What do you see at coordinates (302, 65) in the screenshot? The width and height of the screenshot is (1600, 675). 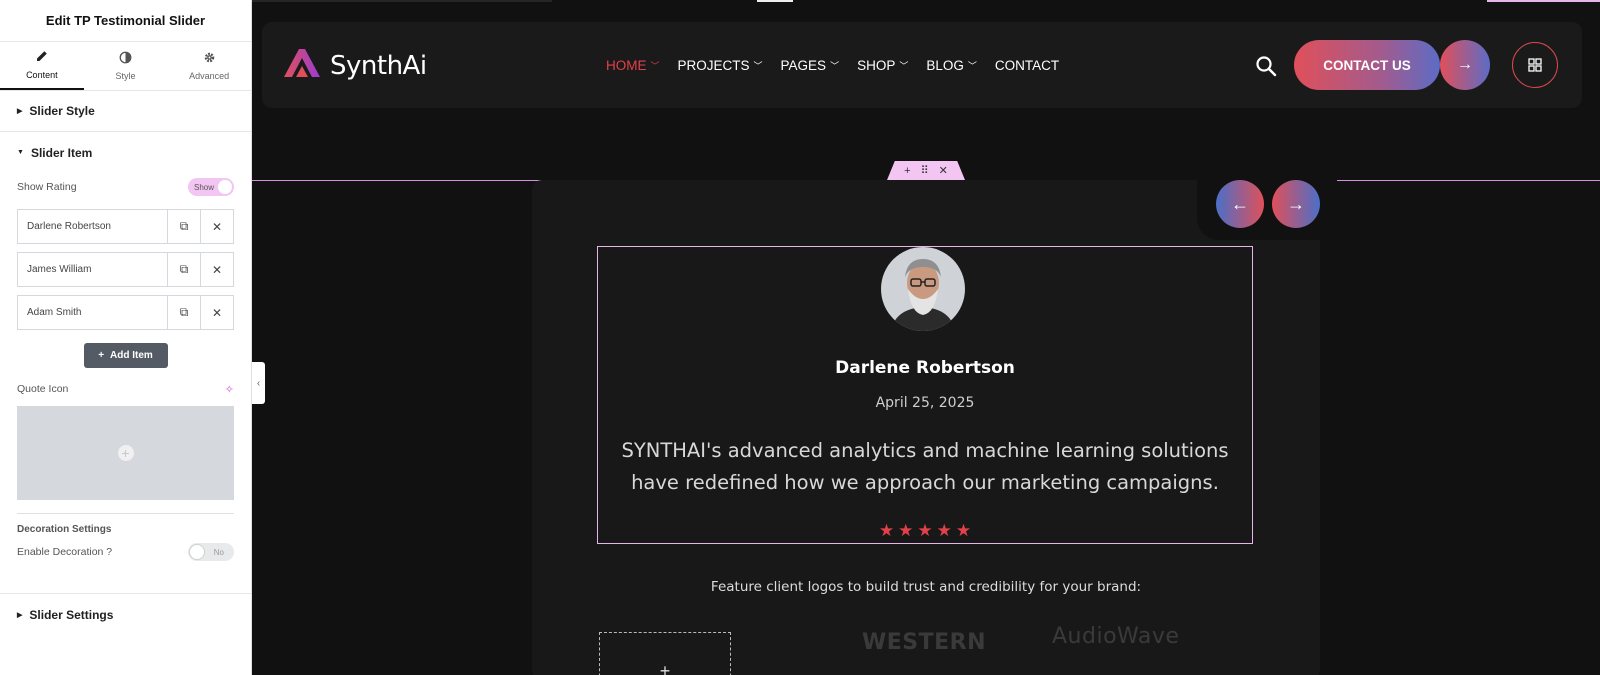 I see `logo-mark-icon` at bounding box center [302, 65].